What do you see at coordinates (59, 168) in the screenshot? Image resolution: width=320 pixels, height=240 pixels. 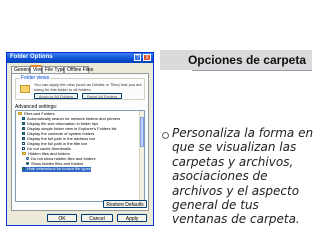 I see `tree-row-label: Hide extensions for known file types` at bounding box center [59, 168].